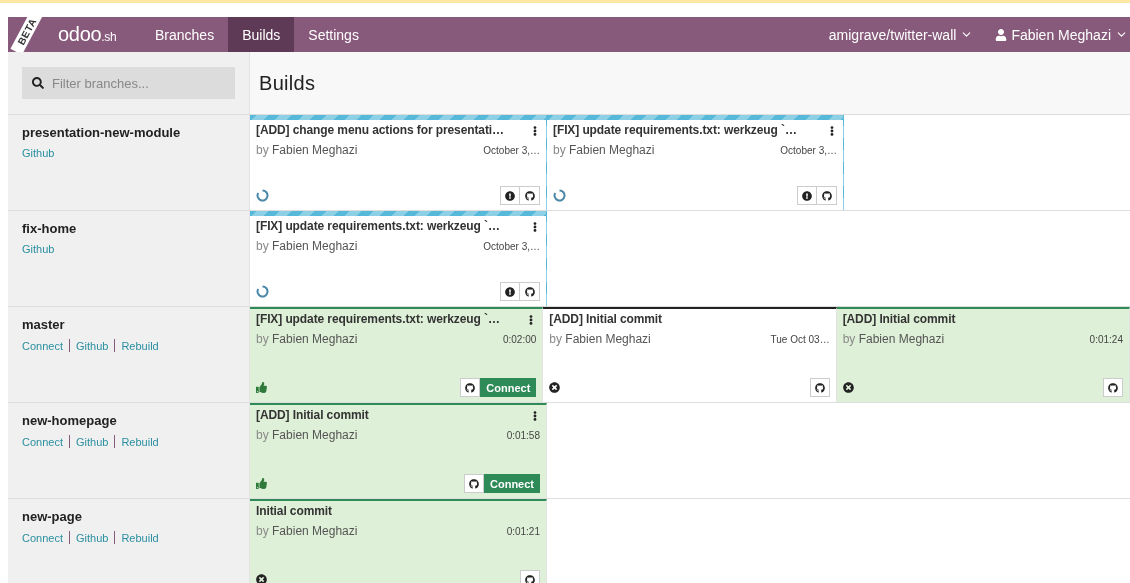  Describe the element at coordinates (185, 34) in the screenshot. I see `nav-tab: Branches` at that location.